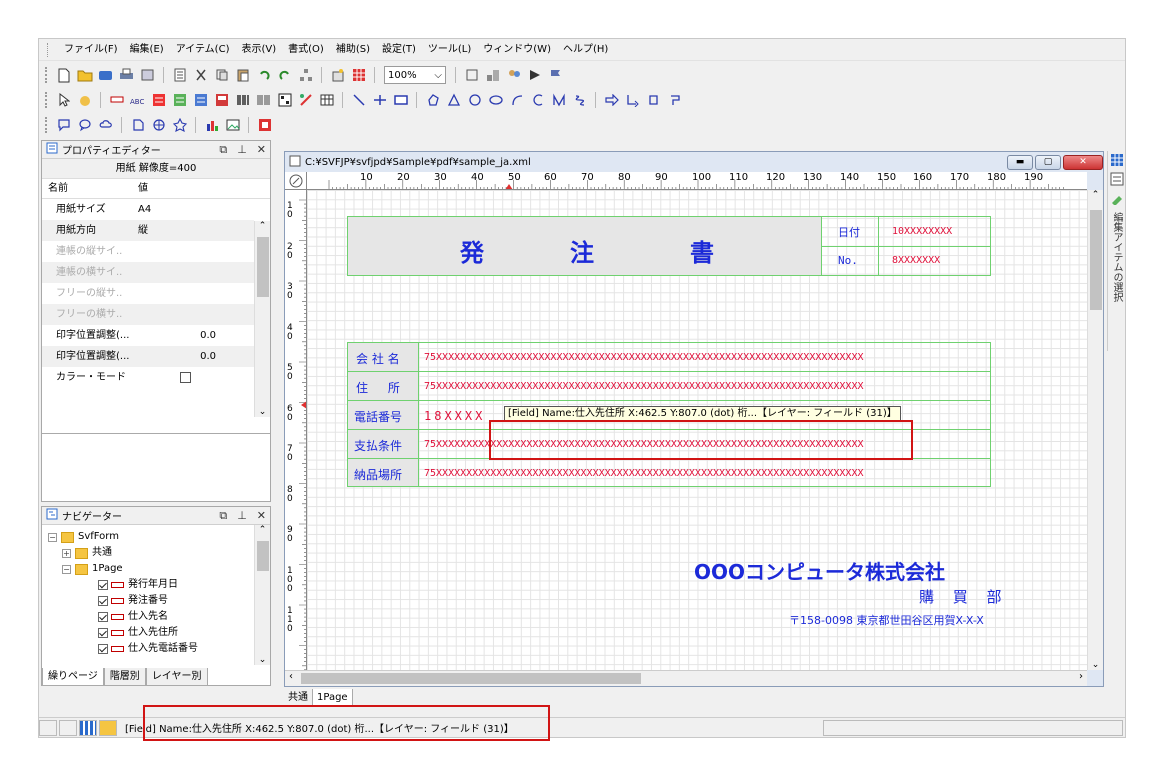 This screenshot has width=1171, height=780. What do you see at coordinates (358, 100) in the screenshot?
I see `line-icon` at bounding box center [358, 100].